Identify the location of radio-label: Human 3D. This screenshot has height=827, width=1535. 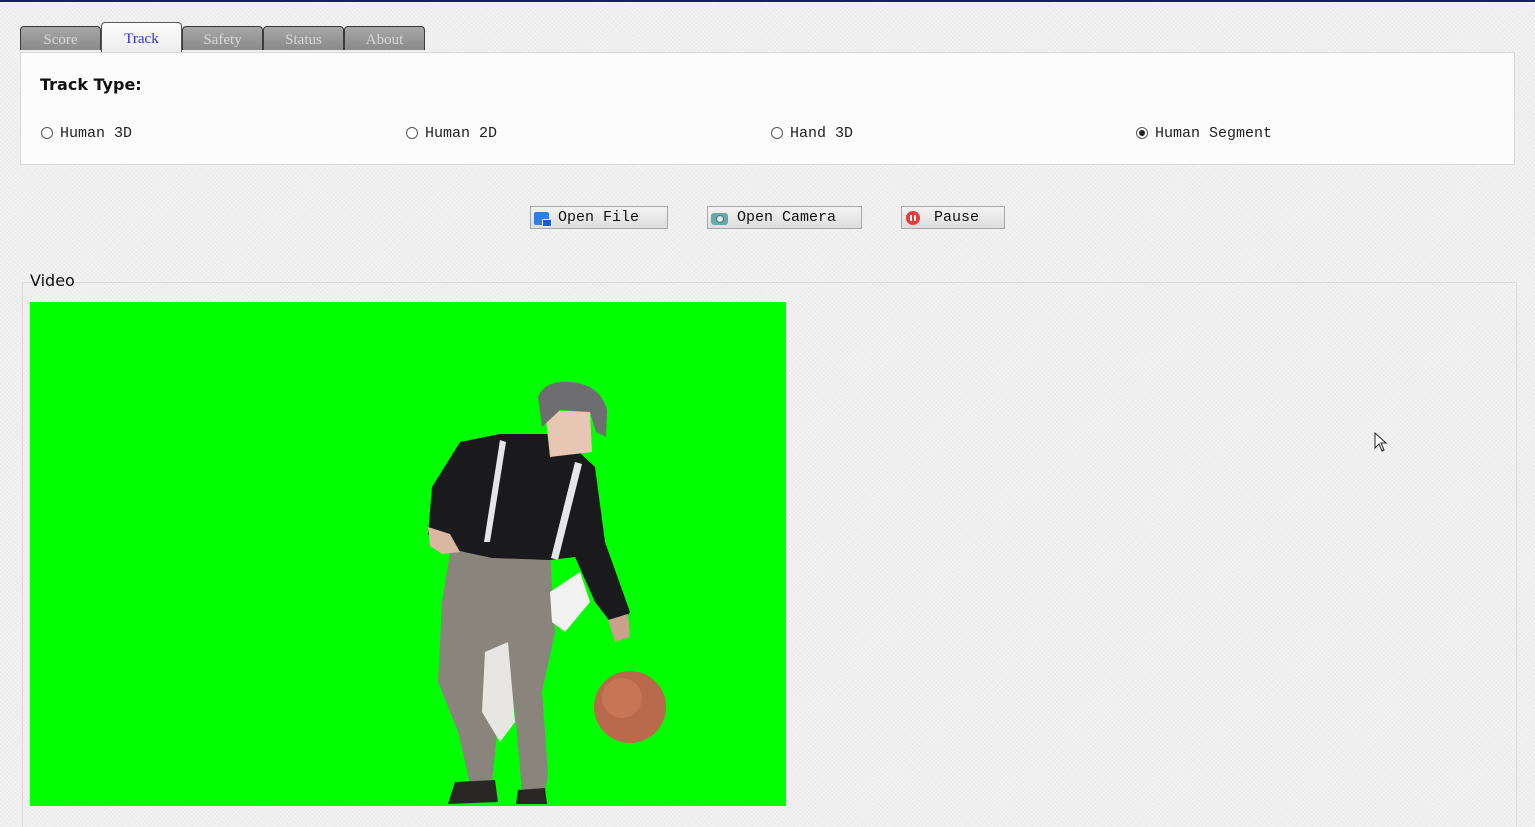
(96, 133).